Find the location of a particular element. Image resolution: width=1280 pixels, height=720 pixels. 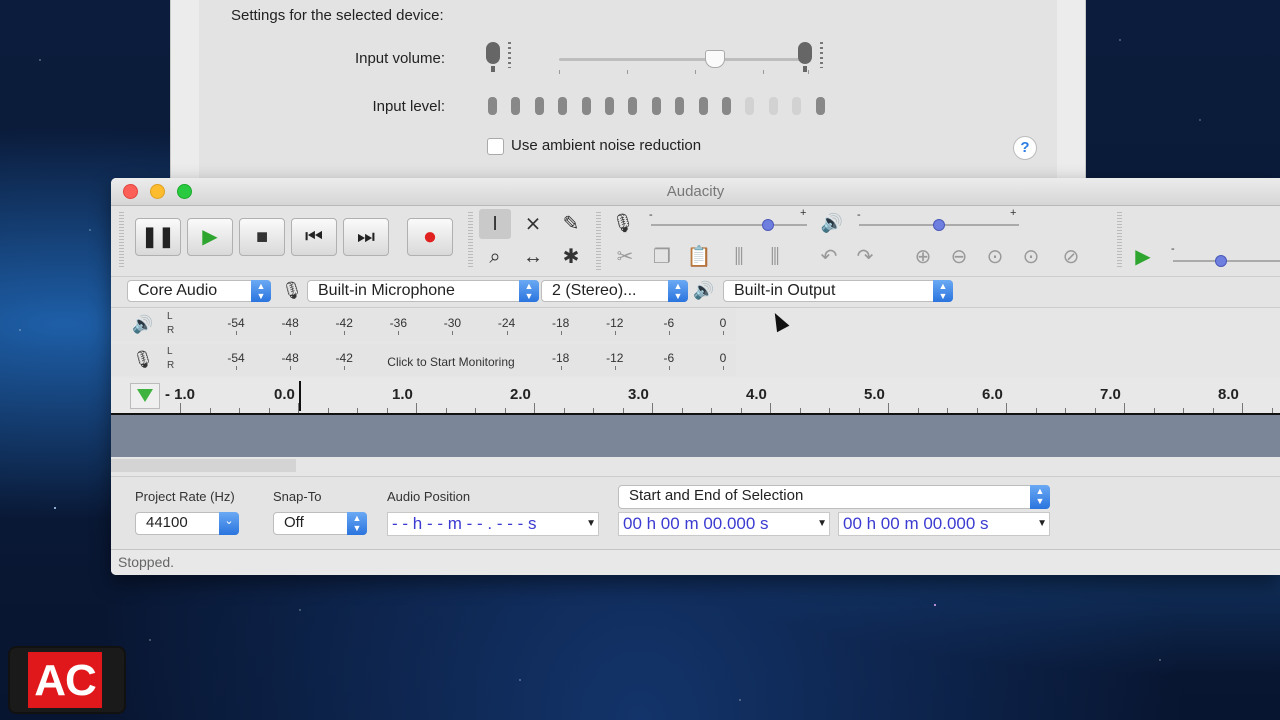

tools-grip is located at coordinates (470, 240).